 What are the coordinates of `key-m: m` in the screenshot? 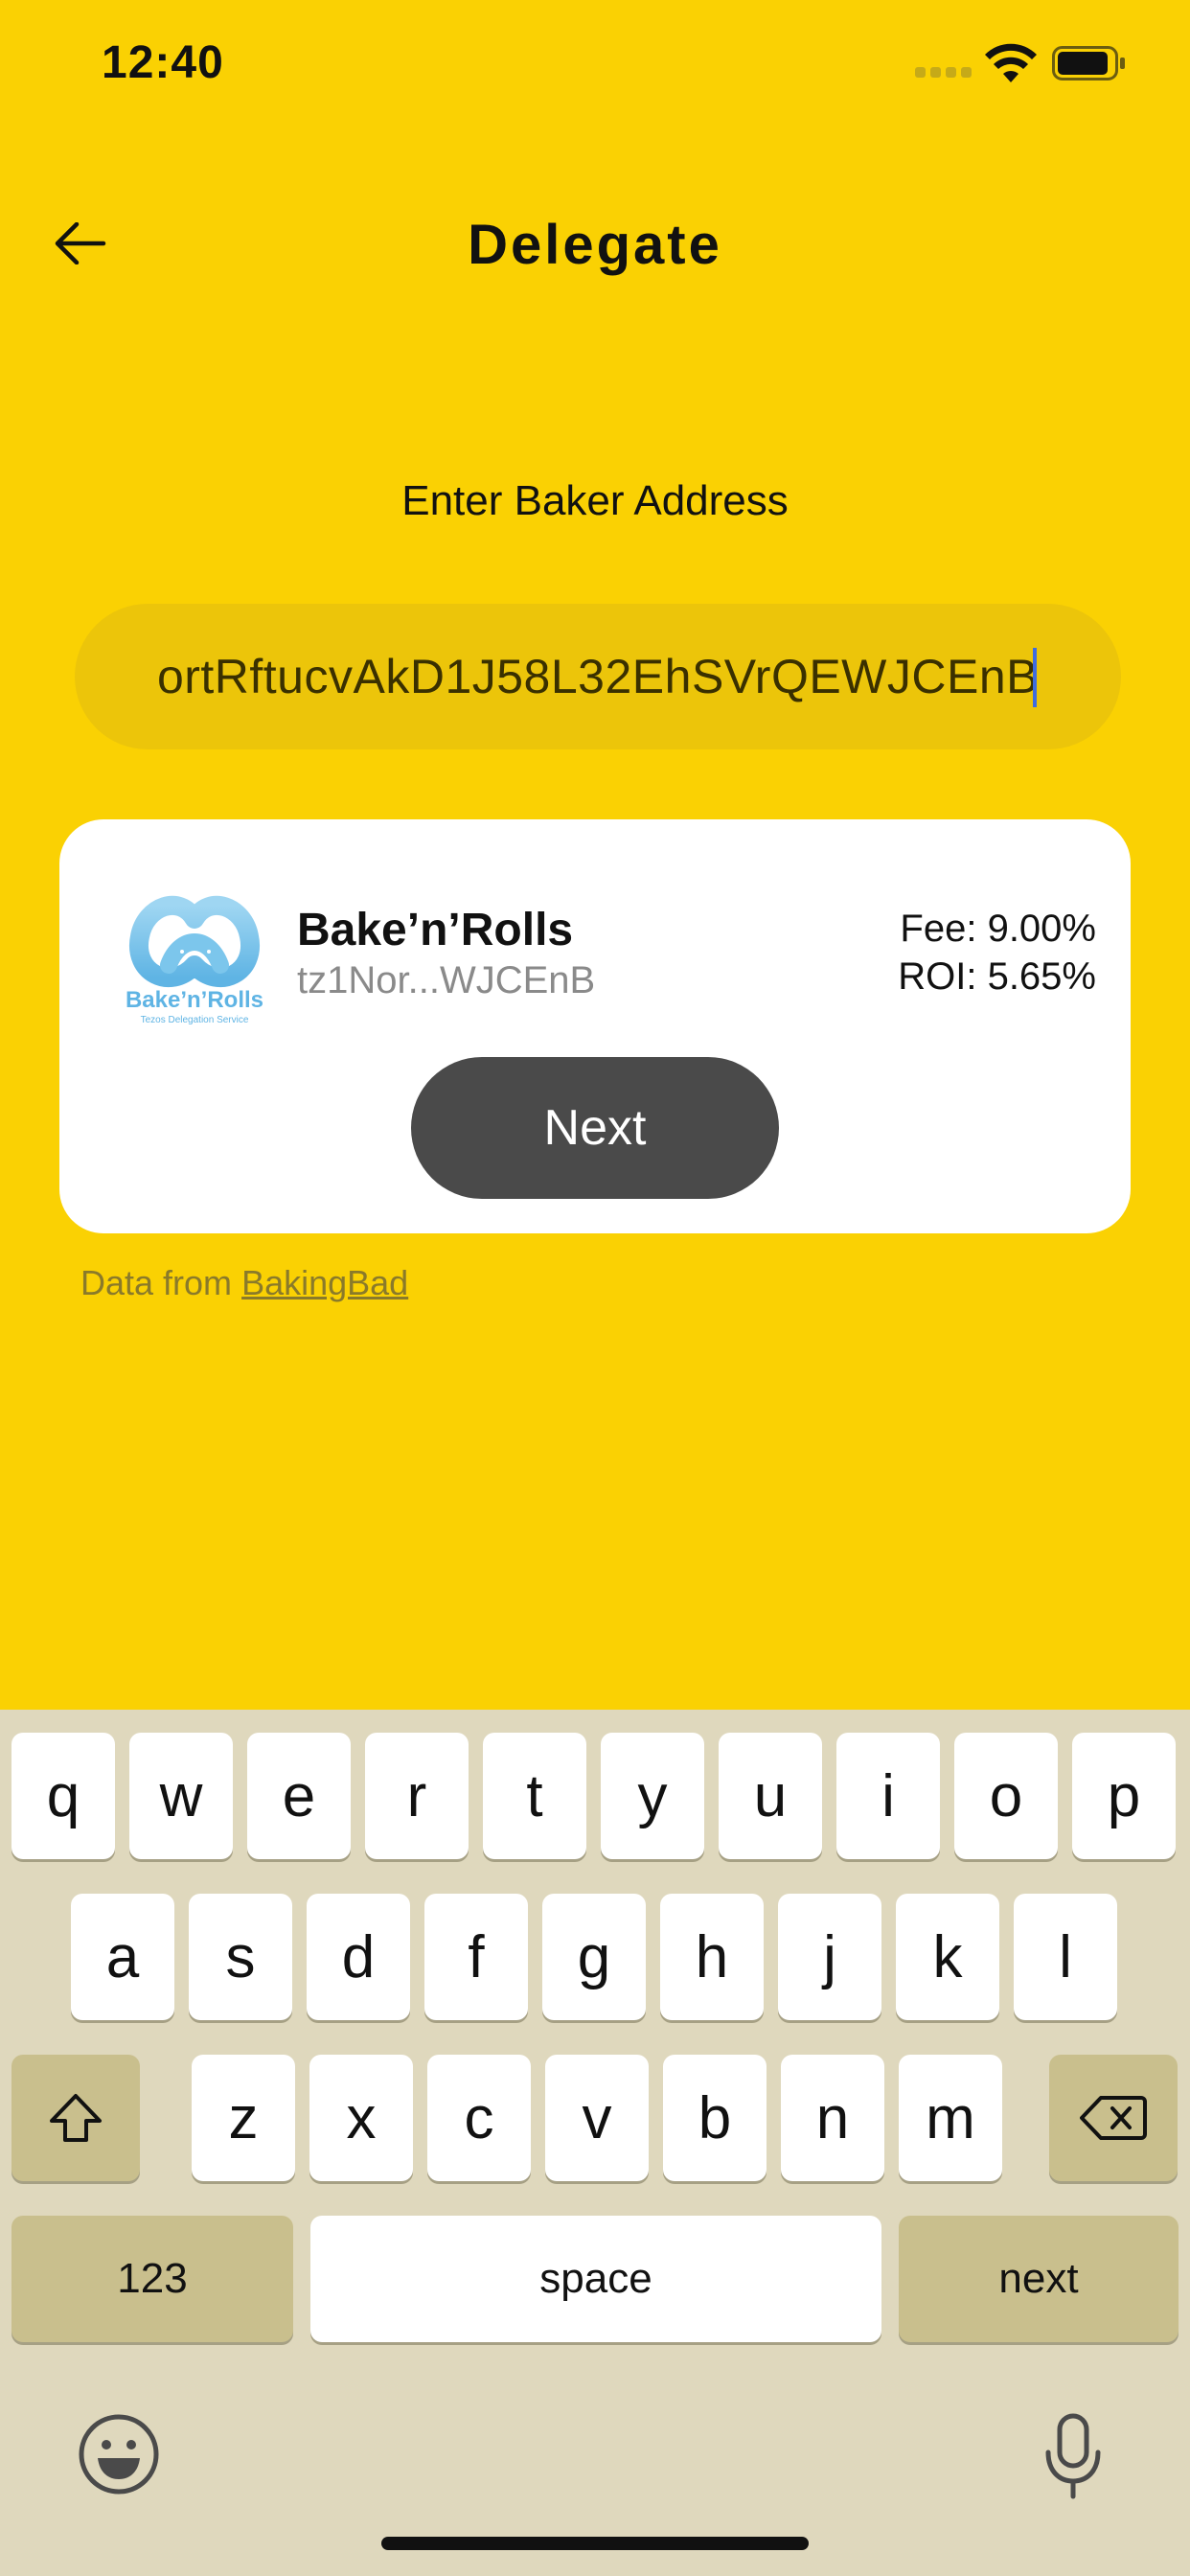 It's located at (951, 2118).